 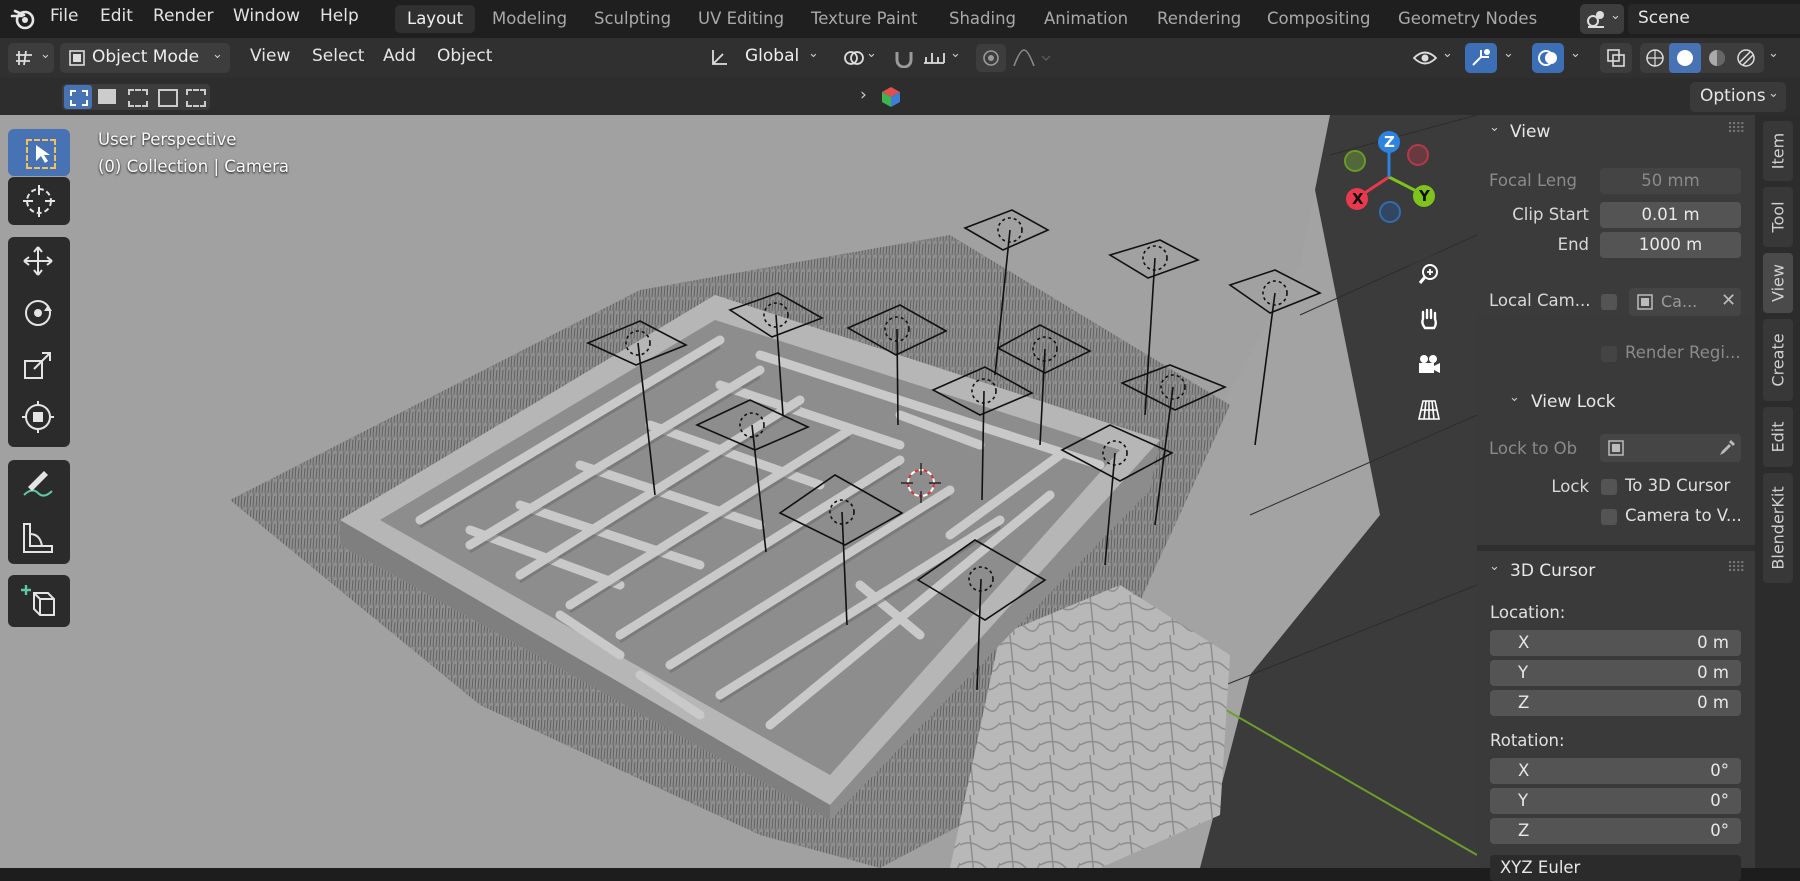 I want to click on select-box-tool, so click(x=39, y=152).